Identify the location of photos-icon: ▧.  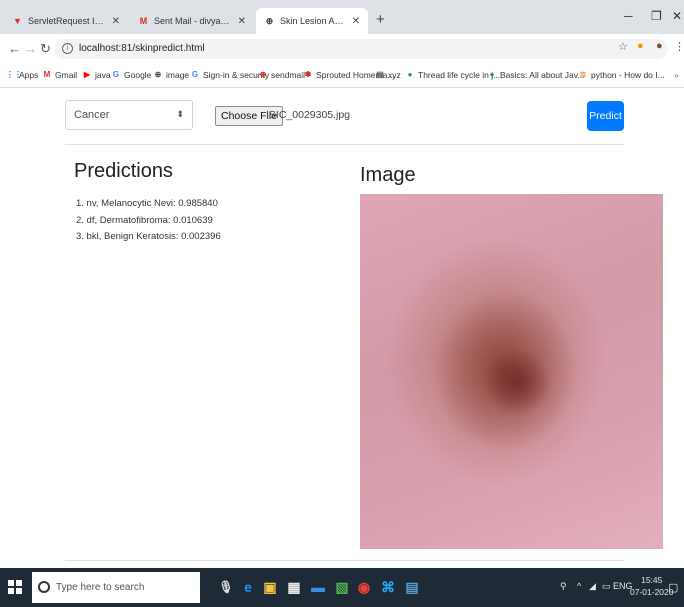
(342, 587).